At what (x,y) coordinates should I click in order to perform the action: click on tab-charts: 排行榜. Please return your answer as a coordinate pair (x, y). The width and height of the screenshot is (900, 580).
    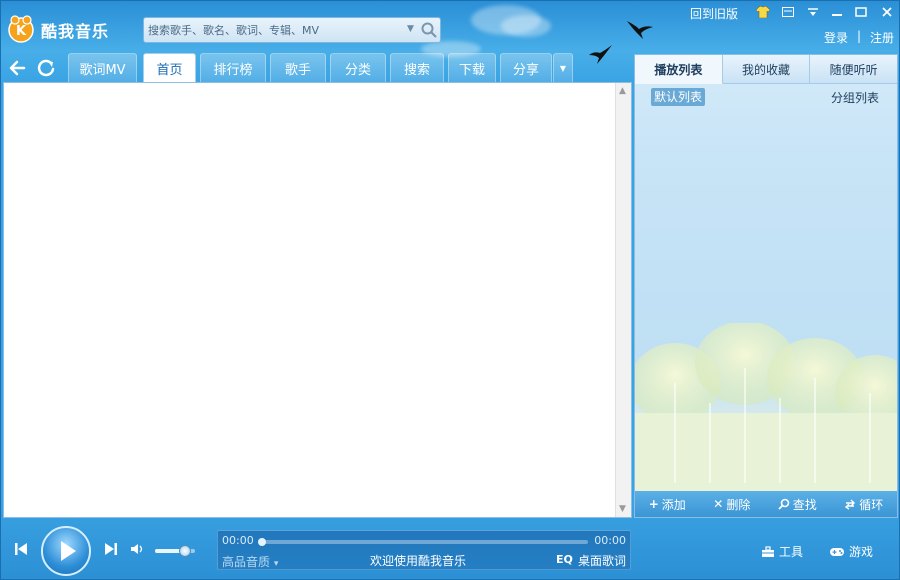
    Looking at the image, I should click on (233, 67).